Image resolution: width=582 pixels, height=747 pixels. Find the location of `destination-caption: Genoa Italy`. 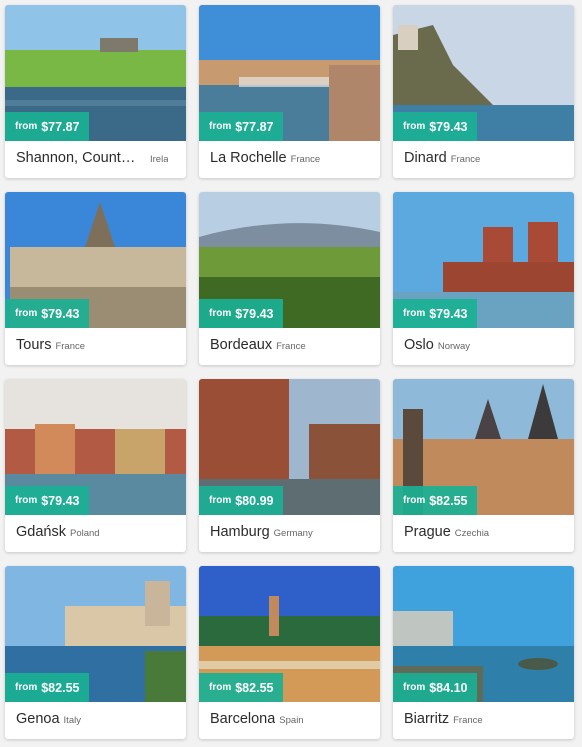

destination-caption: Genoa Italy is located at coordinates (97, 722).